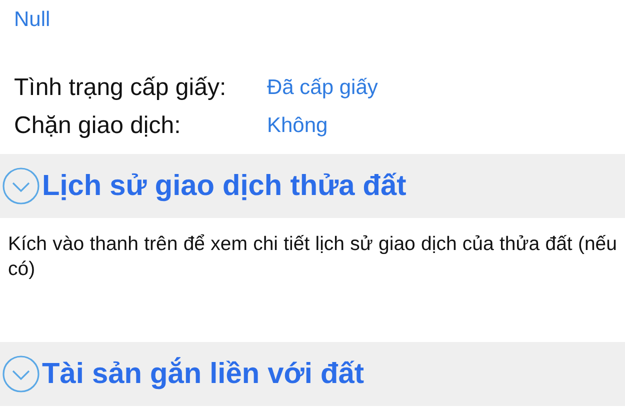 The width and height of the screenshot is (625, 420). What do you see at coordinates (322, 88) in the screenshot?
I see `field-value: Đã cấp giấy` at bounding box center [322, 88].